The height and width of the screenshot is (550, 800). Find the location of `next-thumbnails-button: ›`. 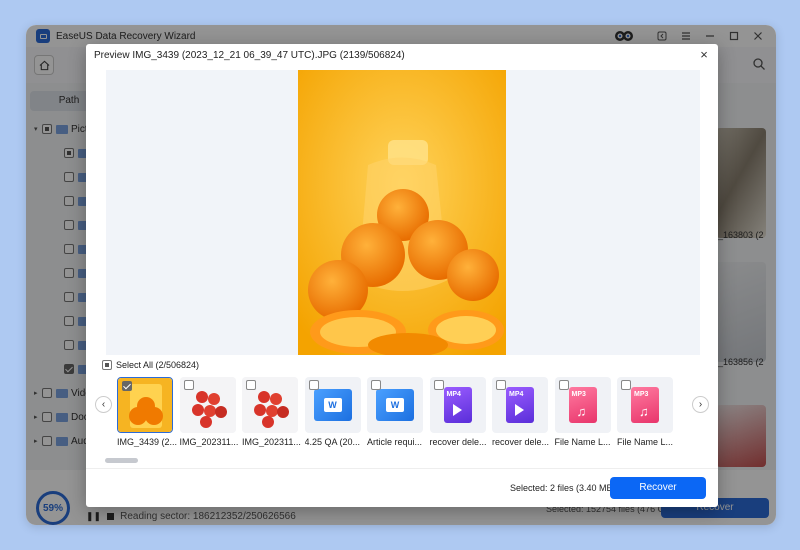

next-thumbnails-button: › is located at coordinates (700, 404).